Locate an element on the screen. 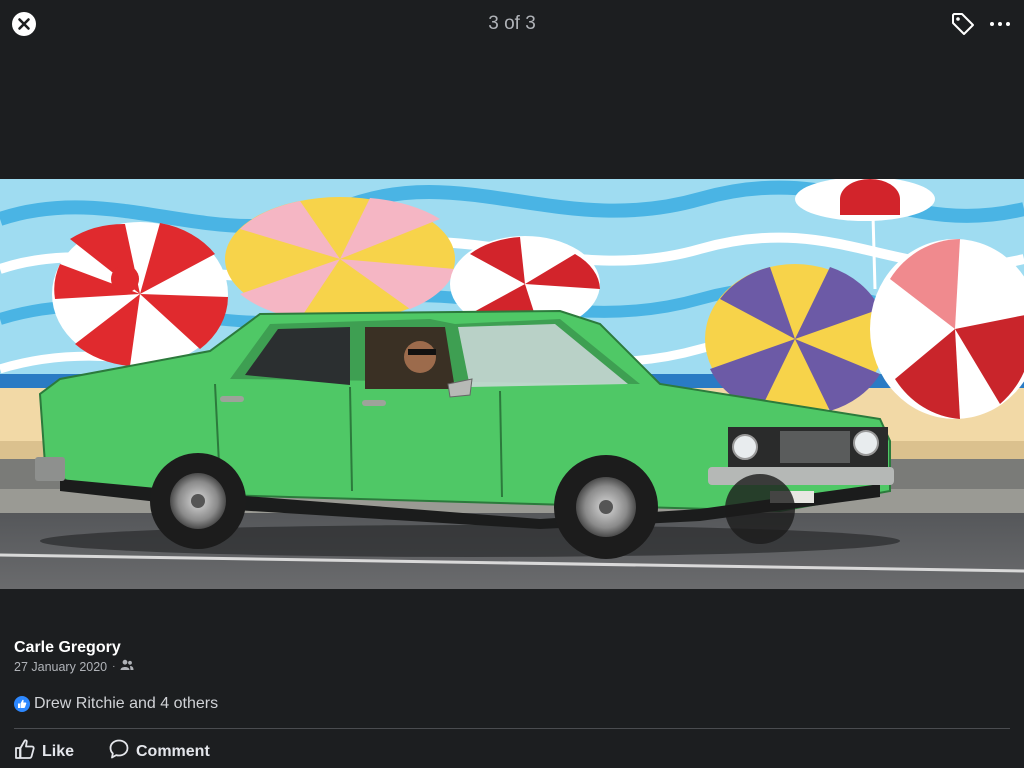 The height and width of the screenshot is (768, 1024). viewer-top-bar: 3 of 3 is located at coordinates (512, 24).